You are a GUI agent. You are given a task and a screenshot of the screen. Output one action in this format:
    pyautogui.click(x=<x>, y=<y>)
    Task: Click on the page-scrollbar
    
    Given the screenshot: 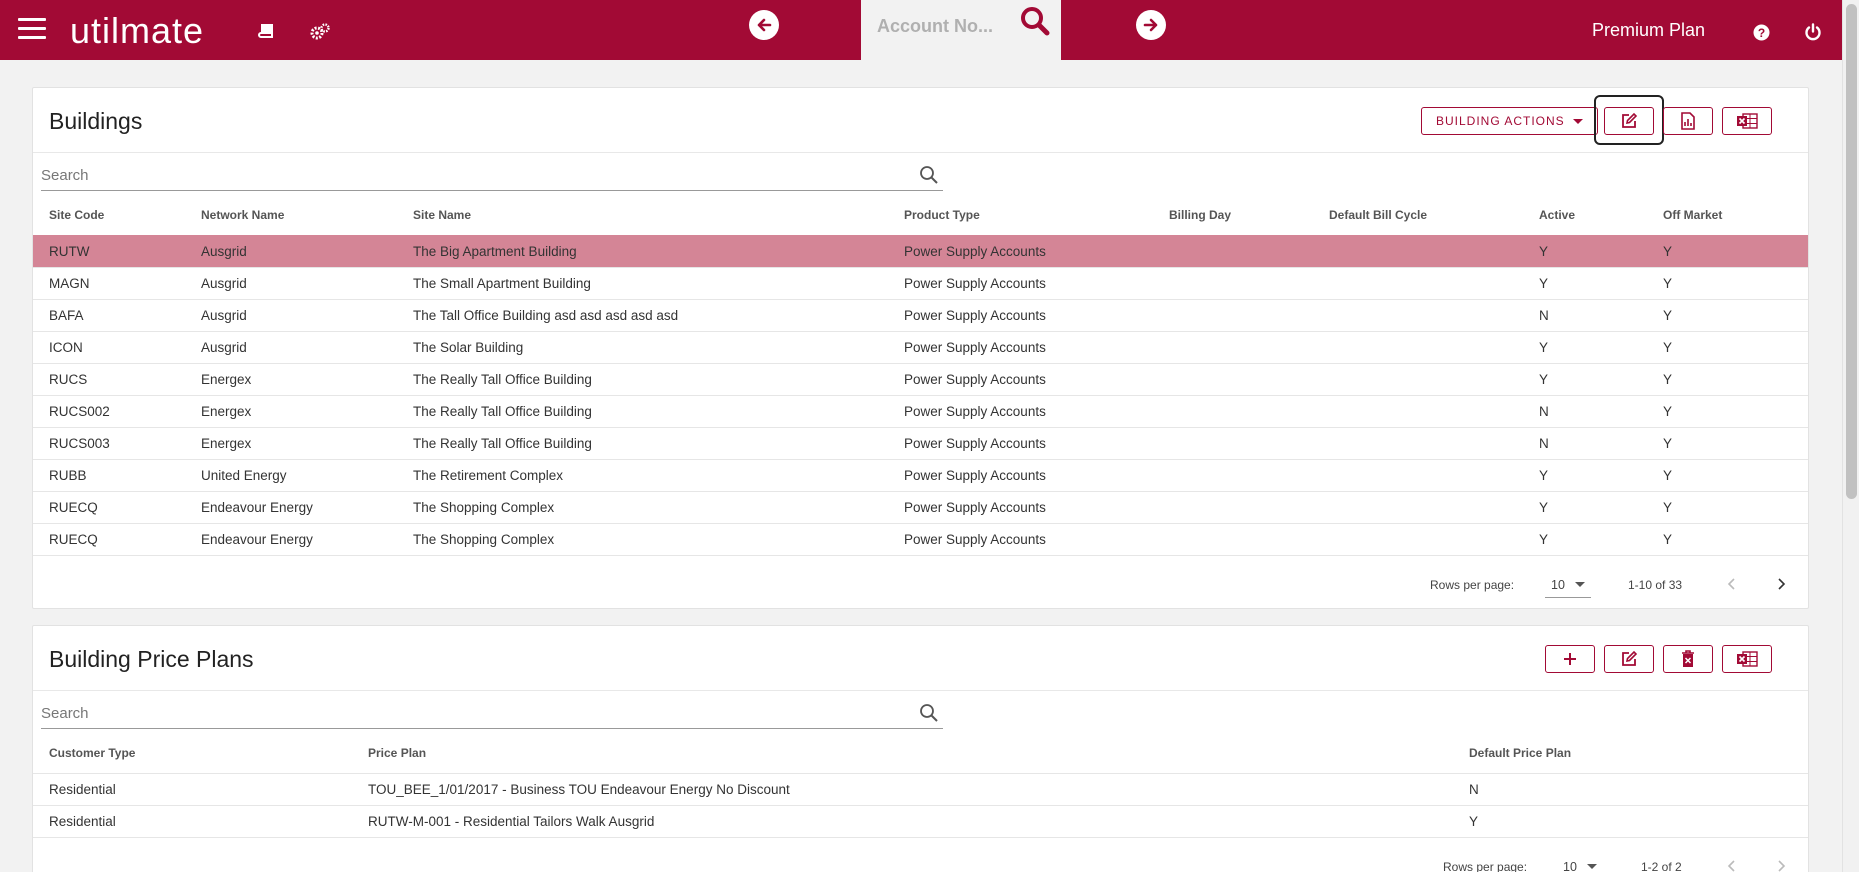 What is the action you would take?
    pyautogui.click(x=1850, y=436)
    